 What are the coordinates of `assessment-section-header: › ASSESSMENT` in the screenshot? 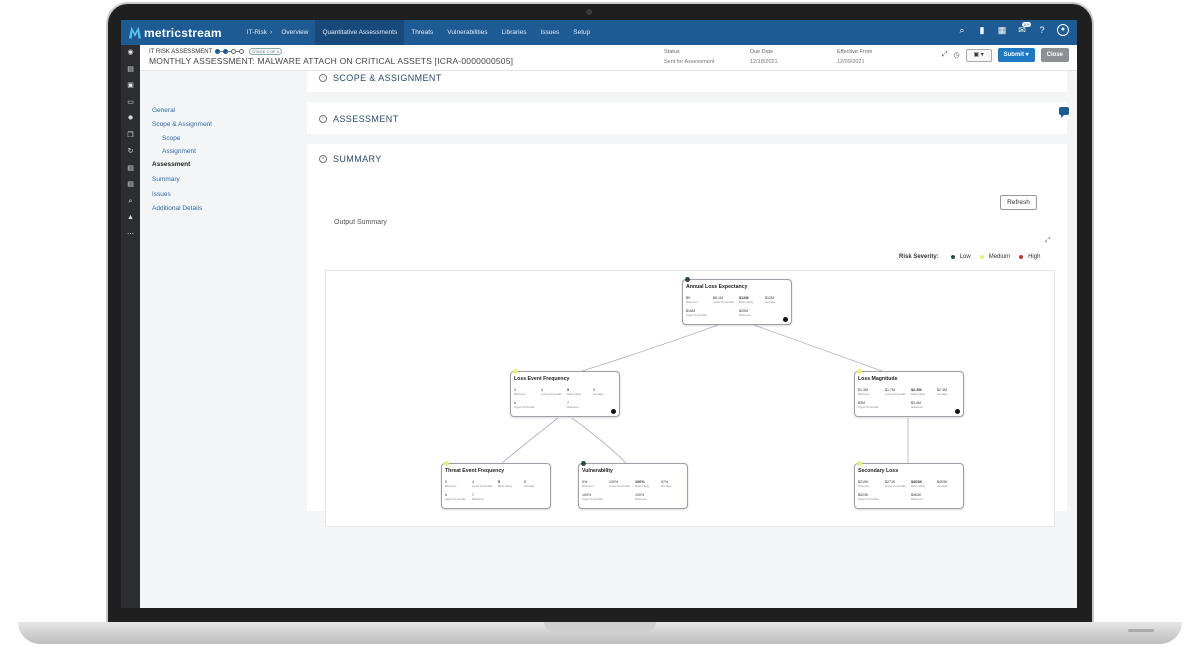 It's located at (359, 119).